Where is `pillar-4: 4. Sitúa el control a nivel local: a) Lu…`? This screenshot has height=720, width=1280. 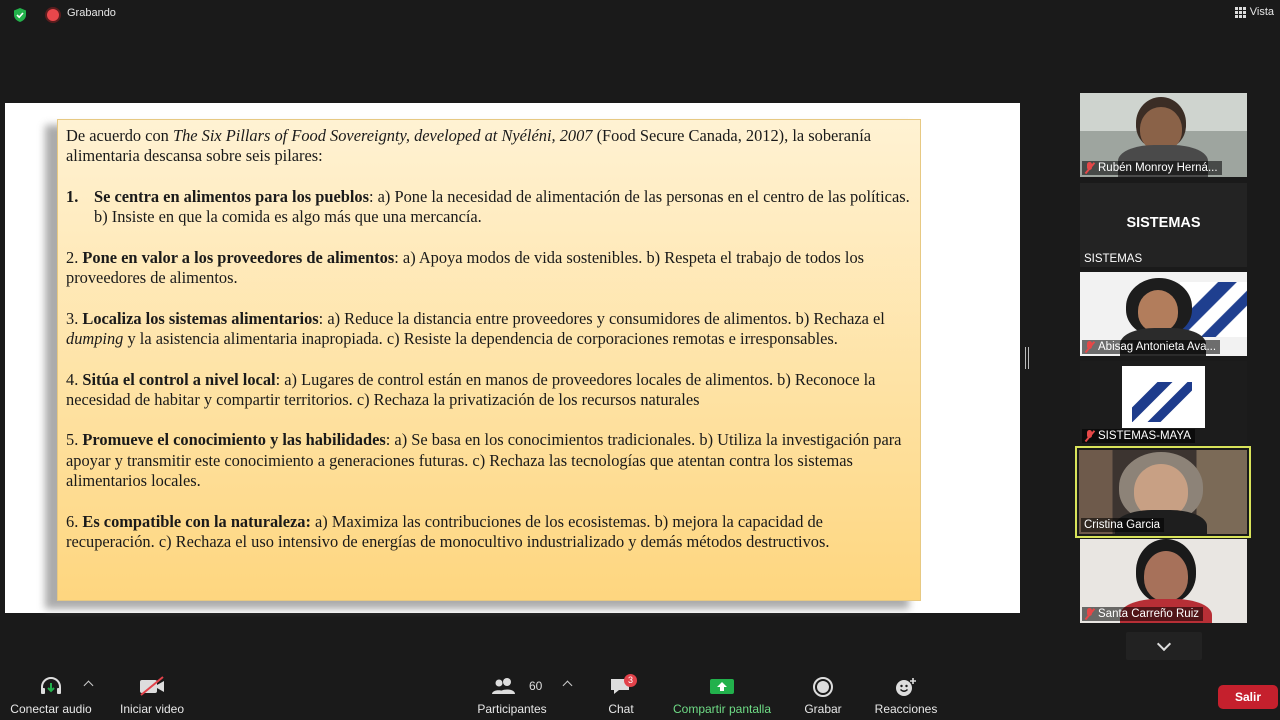 pillar-4: 4. Sitúa el control a nivel local: a) Lu… is located at coordinates (471, 389).